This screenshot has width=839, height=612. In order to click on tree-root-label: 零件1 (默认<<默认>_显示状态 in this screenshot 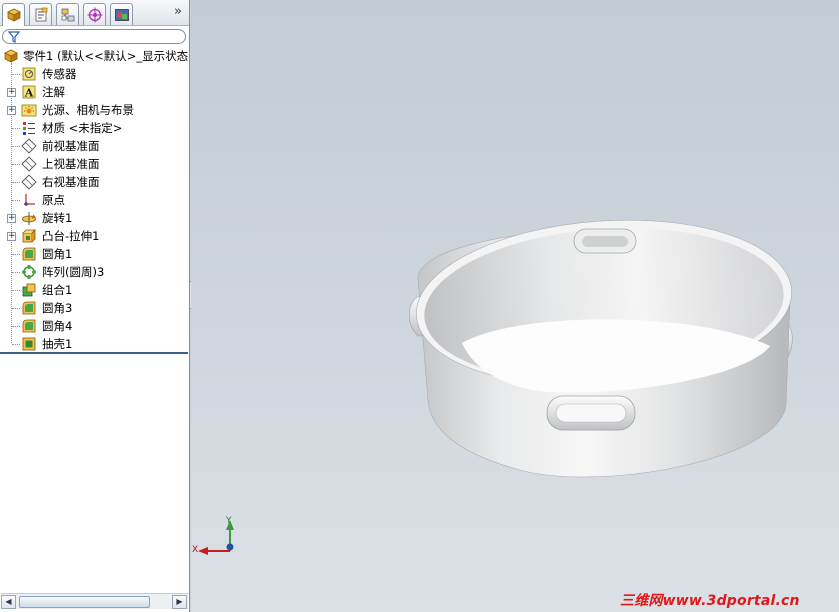, I will do `click(106, 56)`.